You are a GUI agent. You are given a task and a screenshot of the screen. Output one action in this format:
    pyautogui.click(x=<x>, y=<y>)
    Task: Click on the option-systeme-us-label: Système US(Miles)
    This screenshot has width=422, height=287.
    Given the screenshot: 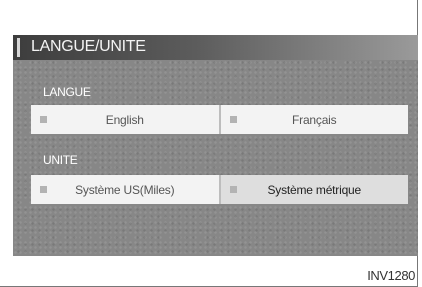 What is the action you would take?
    pyautogui.click(x=125, y=189)
    